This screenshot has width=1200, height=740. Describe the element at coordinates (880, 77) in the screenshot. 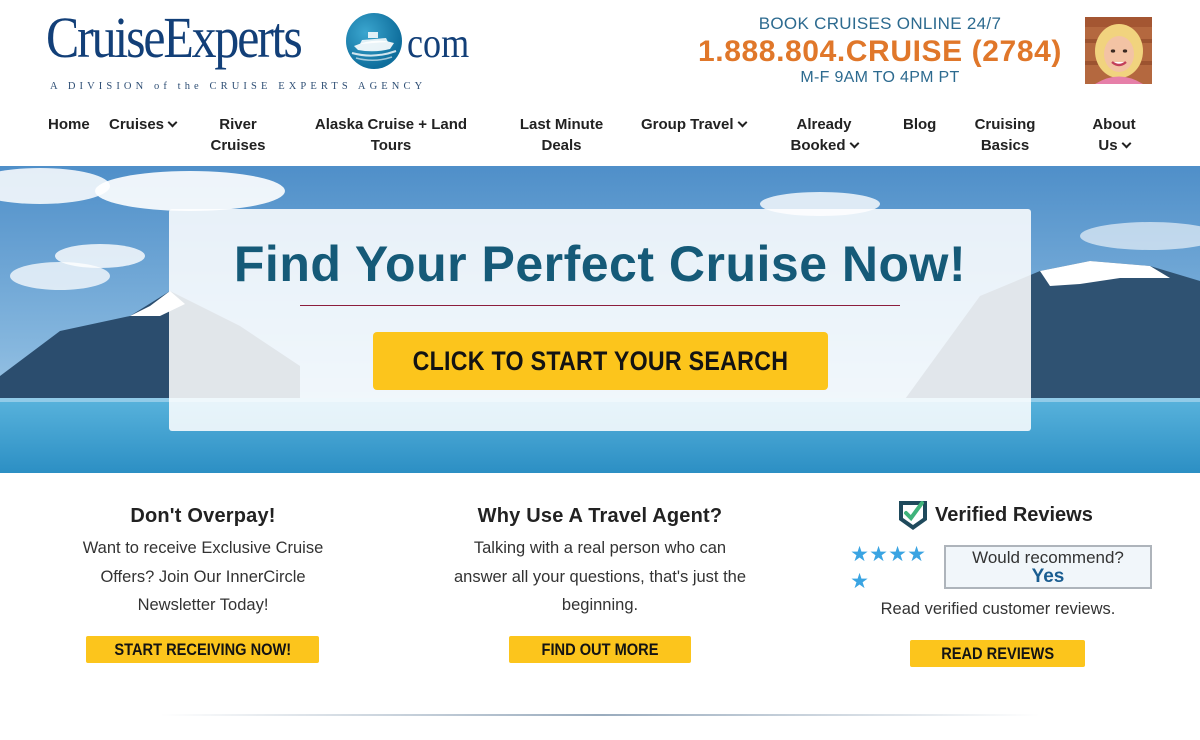

I see `office-hours-text: M-F 9AM TO 4PM PT` at that location.